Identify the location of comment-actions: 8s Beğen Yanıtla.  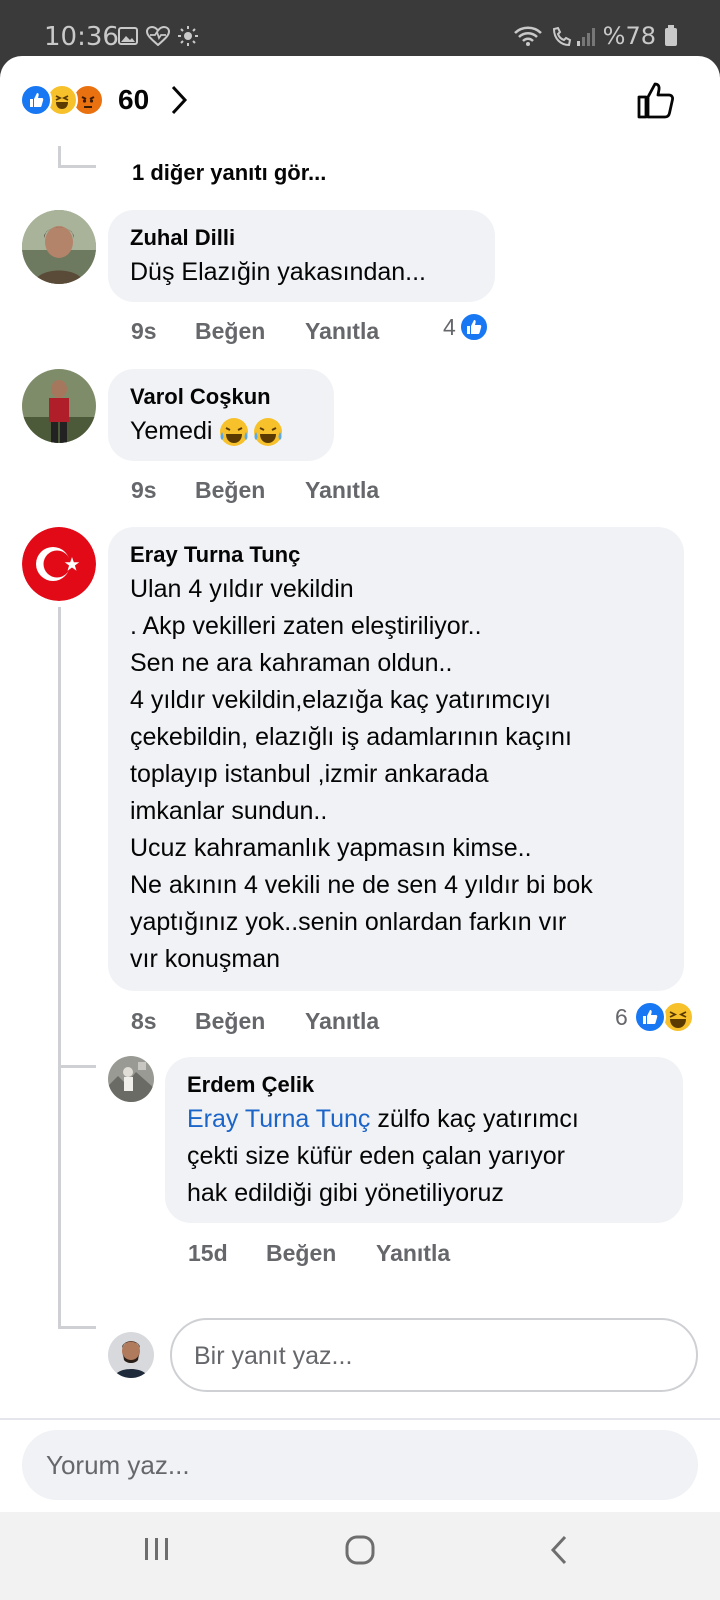
(255, 1021).